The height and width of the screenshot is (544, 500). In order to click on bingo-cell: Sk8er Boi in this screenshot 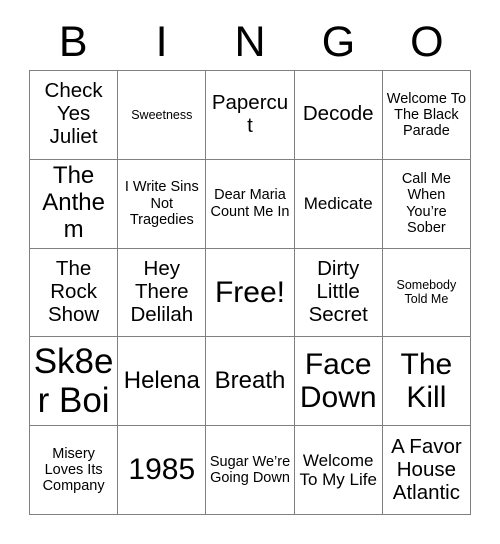, I will do `click(74, 382)`.